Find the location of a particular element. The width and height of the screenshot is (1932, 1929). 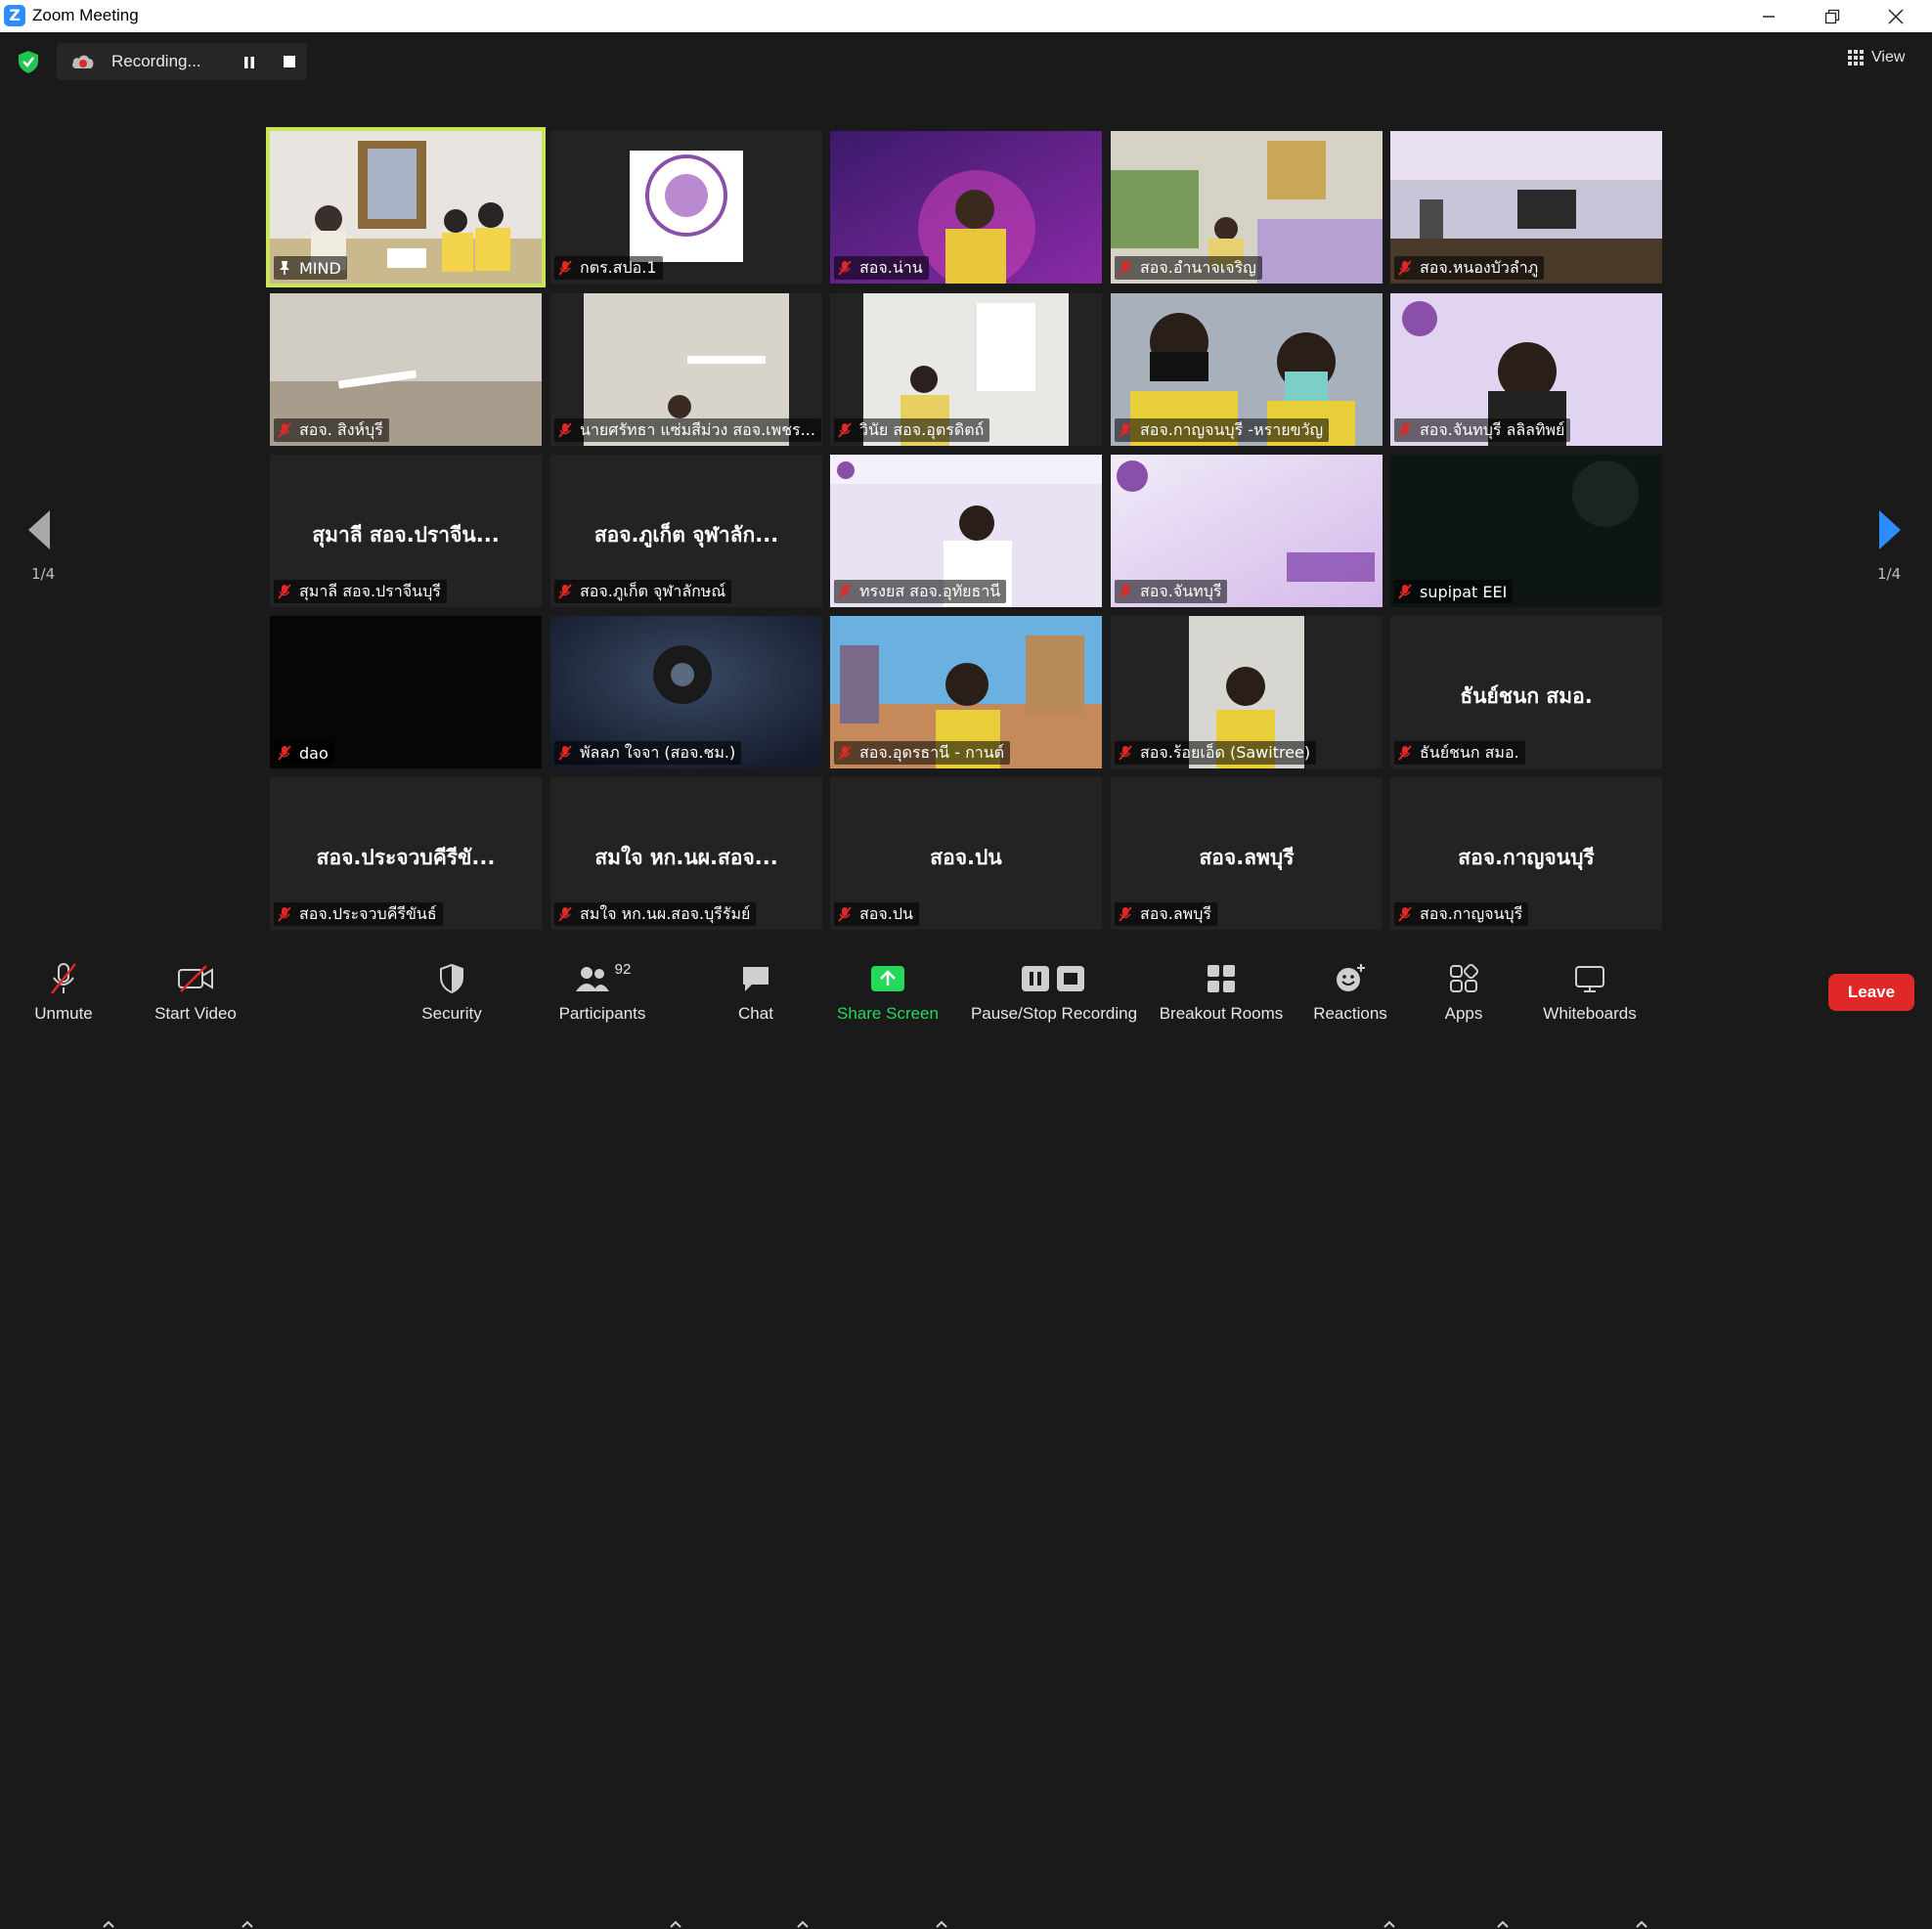

participant-tile: สอจ.ประจวบคีรีขั... สอจ.ประจวบคีรีขันธ์ is located at coordinates (406, 854).